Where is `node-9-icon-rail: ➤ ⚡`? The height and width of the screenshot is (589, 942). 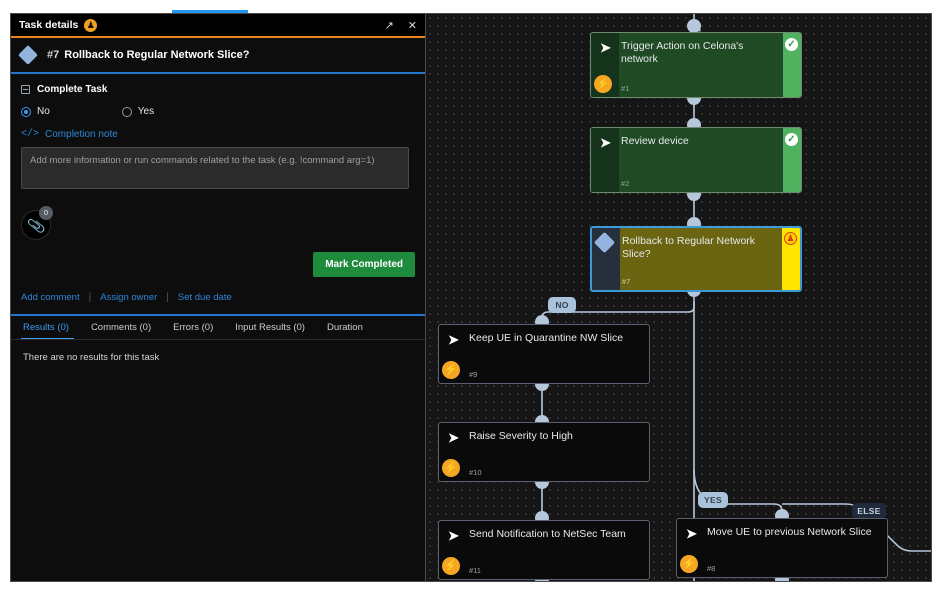 node-9-icon-rail: ➤ ⚡ is located at coordinates (453, 354).